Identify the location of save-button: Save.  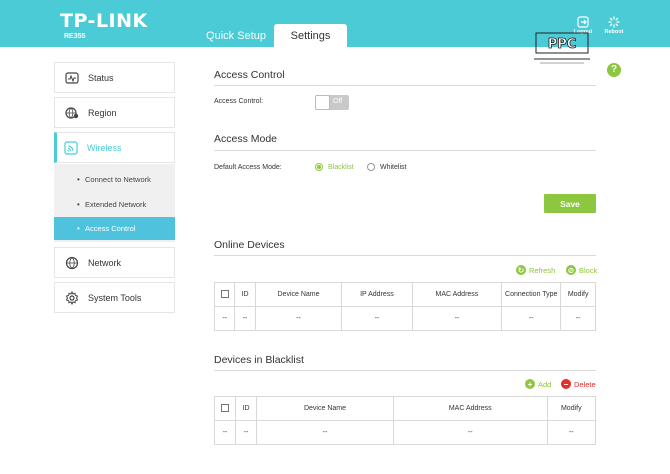
(570, 203).